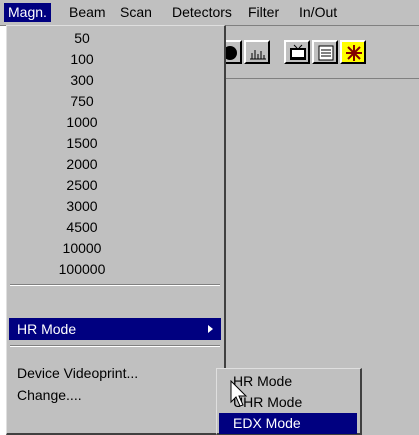 This screenshot has height=435, width=419. What do you see at coordinates (82, 80) in the screenshot?
I see `mag-option-300: 300` at bounding box center [82, 80].